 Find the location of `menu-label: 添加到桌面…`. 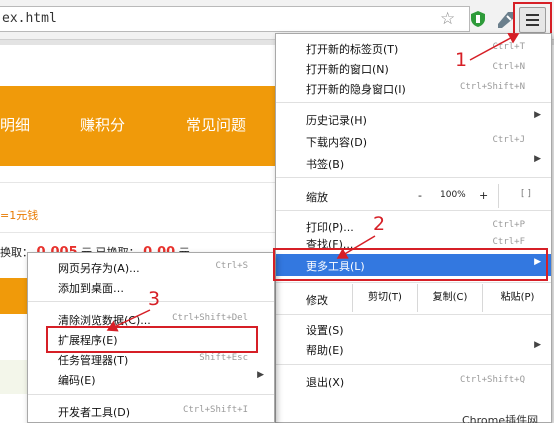

menu-label: 添加到桌面… is located at coordinates (91, 288).